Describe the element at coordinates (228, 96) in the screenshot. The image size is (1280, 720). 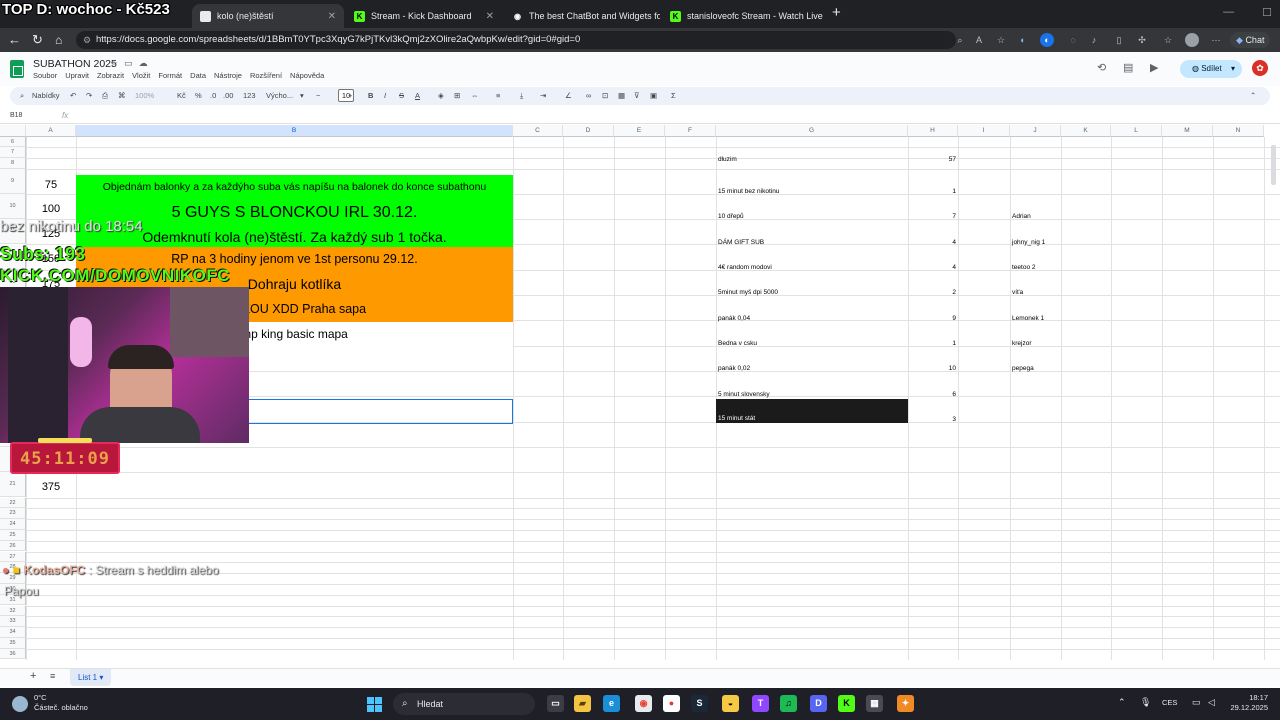
I see `increase-decimals: .00` at that location.